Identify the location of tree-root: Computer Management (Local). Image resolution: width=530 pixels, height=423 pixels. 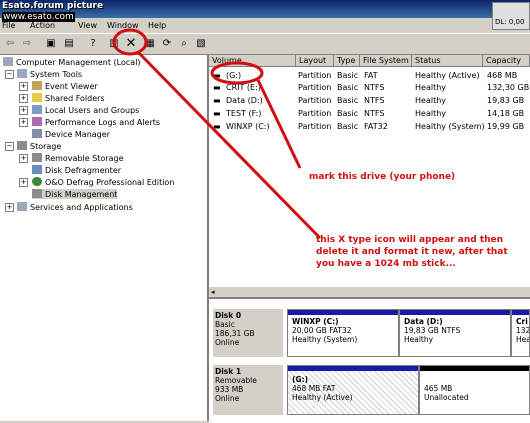
(72, 62).